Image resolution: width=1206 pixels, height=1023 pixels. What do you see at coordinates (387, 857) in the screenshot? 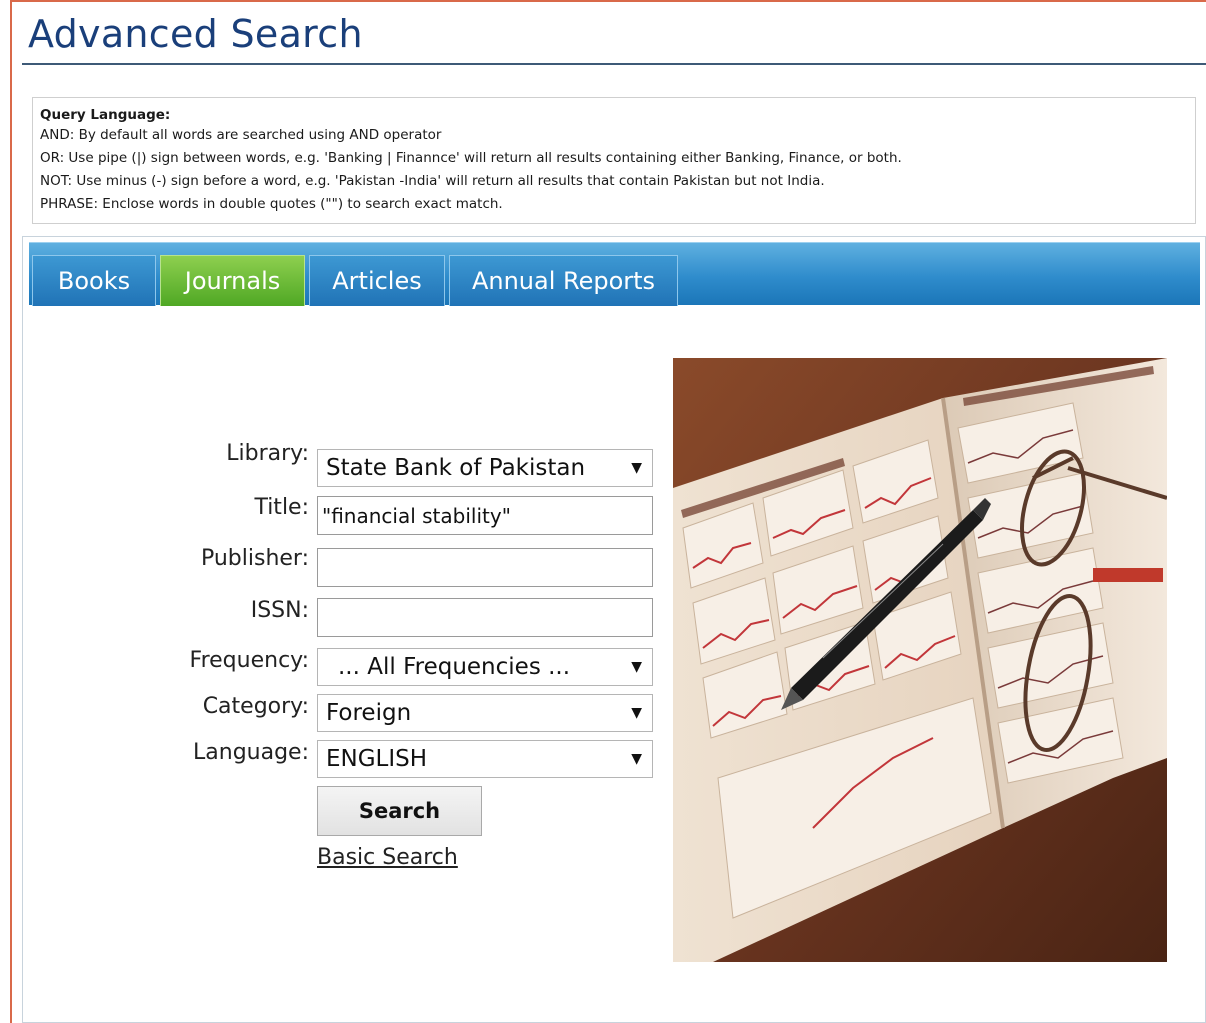
I see `basic-search-link: Basic Search` at bounding box center [387, 857].